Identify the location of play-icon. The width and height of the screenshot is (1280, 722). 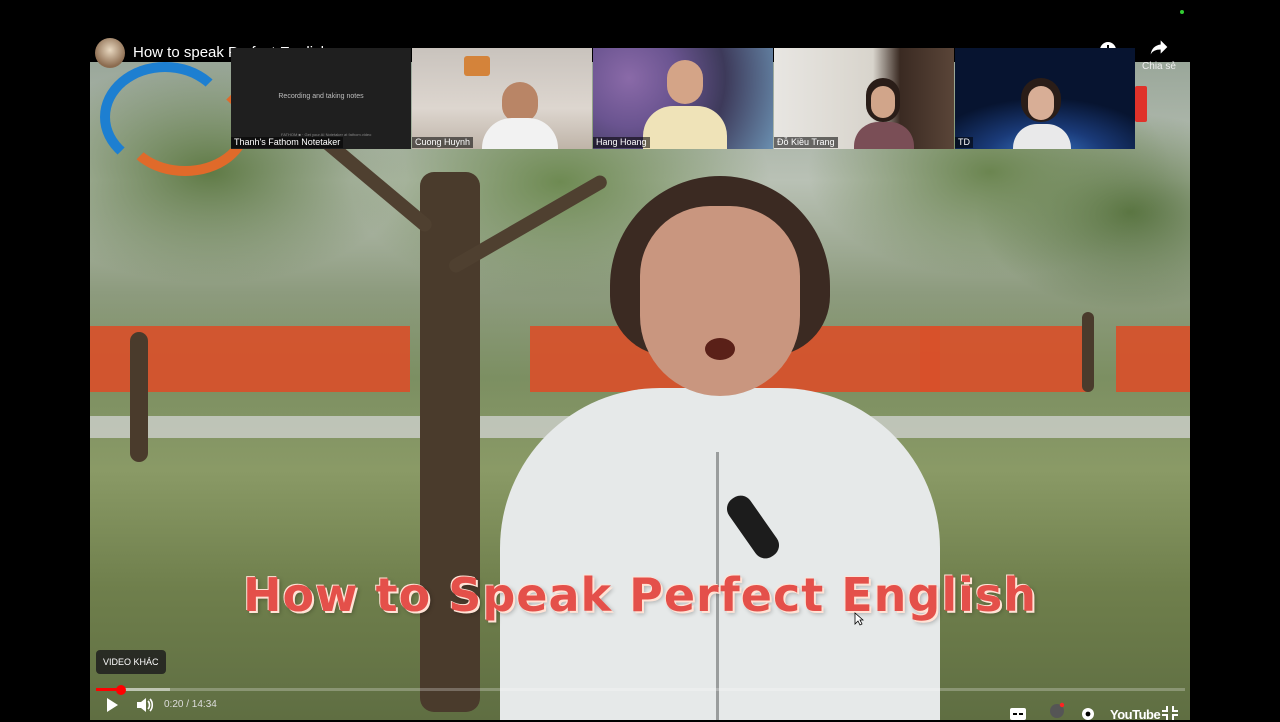
(112, 705).